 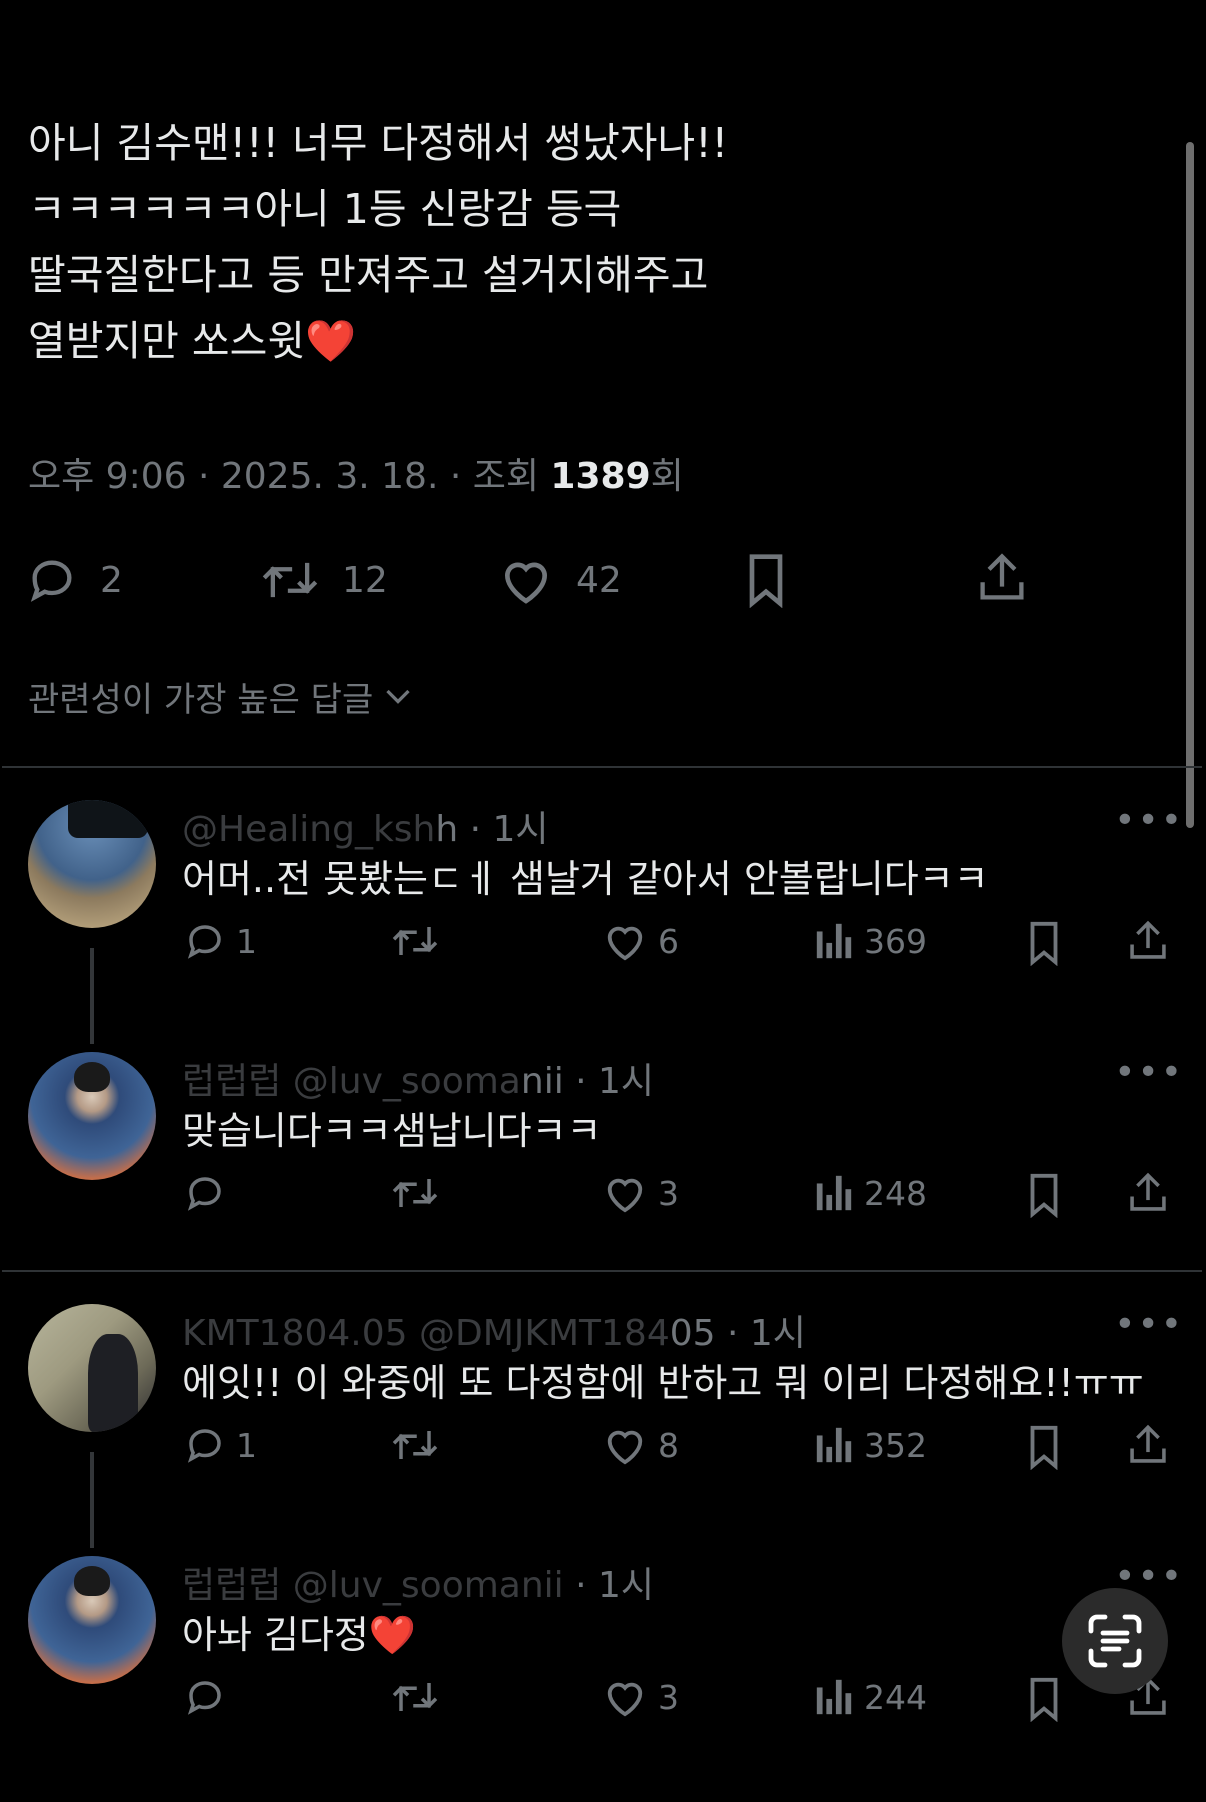 What do you see at coordinates (895, 1445) in the screenshot?
I see `view-count: 352` at bounding box center [895, 1445].